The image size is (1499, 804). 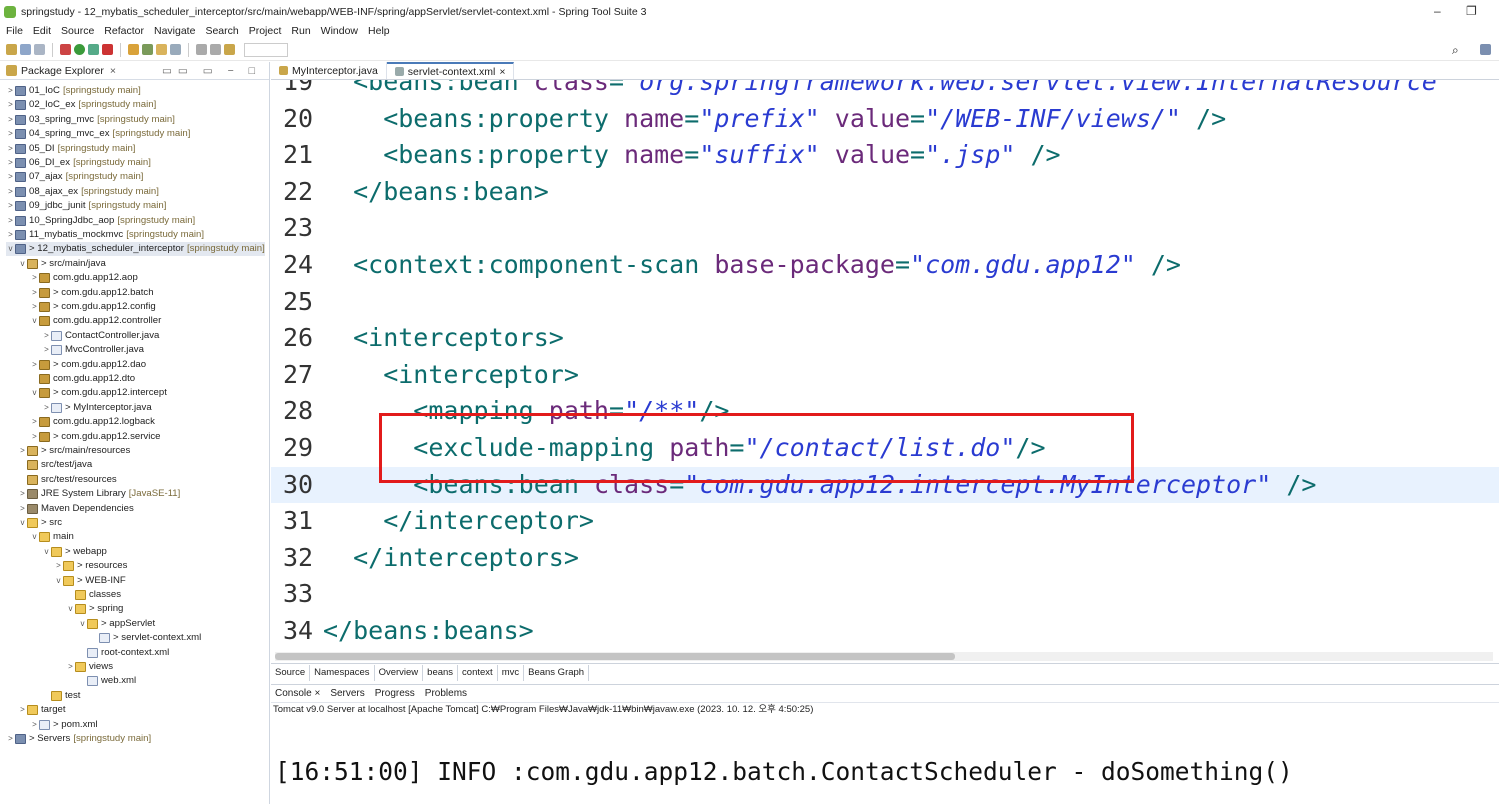 What do you see at coordinates (77, 31) in the screenshot?
I see `menu-source: Source` at bounding box center [77, 31].